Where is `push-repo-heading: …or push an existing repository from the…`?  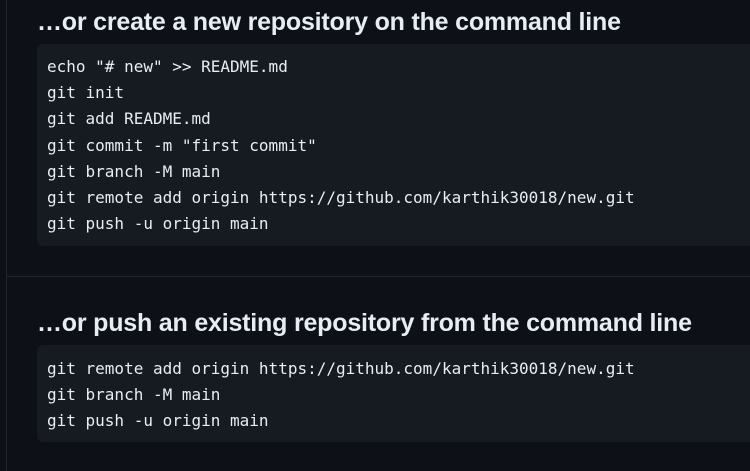 push-repo-heading: …or push an existing repository from the… is located at coordinates (364, 323).